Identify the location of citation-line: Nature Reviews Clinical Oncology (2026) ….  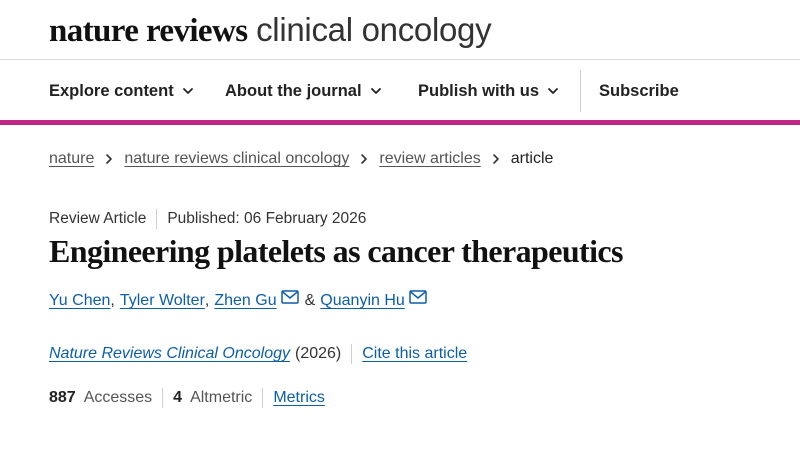
(258, 354).